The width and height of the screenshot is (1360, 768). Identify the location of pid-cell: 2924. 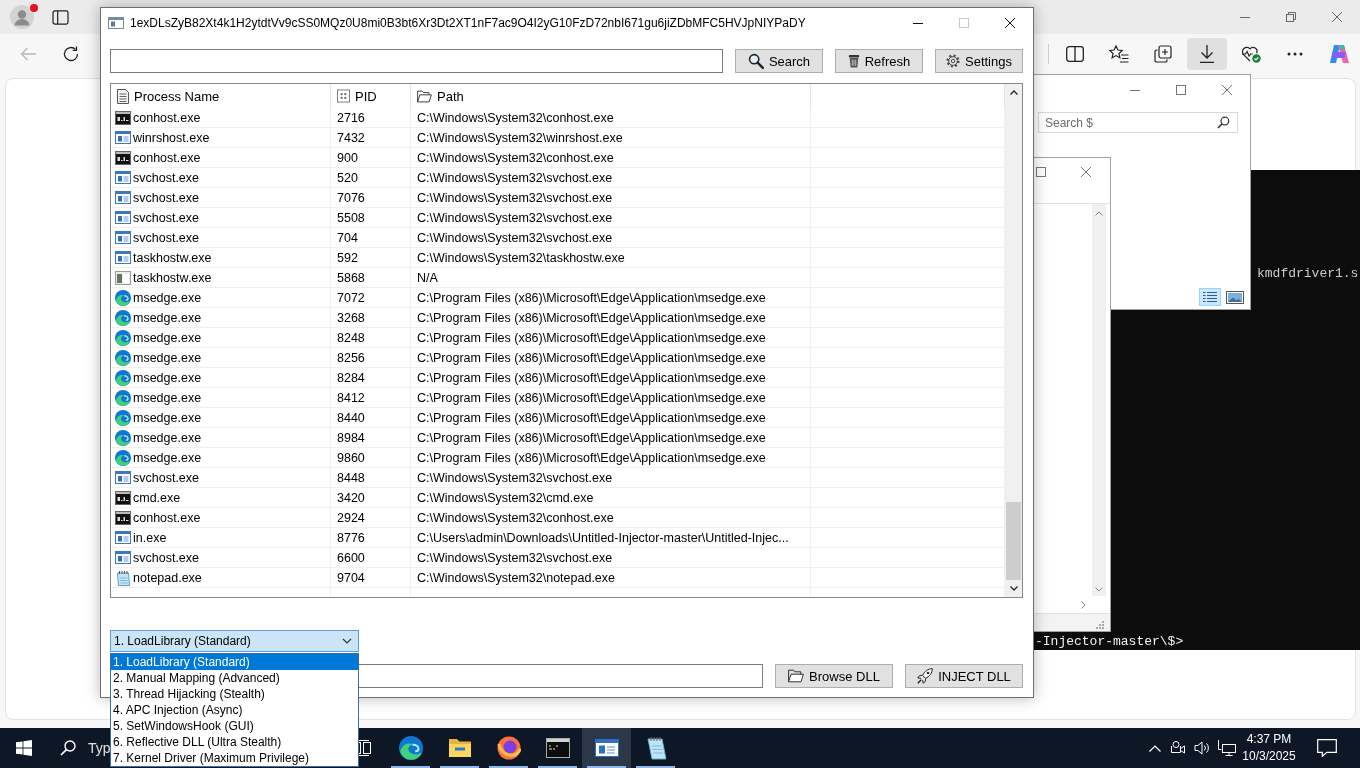
(371, 517).